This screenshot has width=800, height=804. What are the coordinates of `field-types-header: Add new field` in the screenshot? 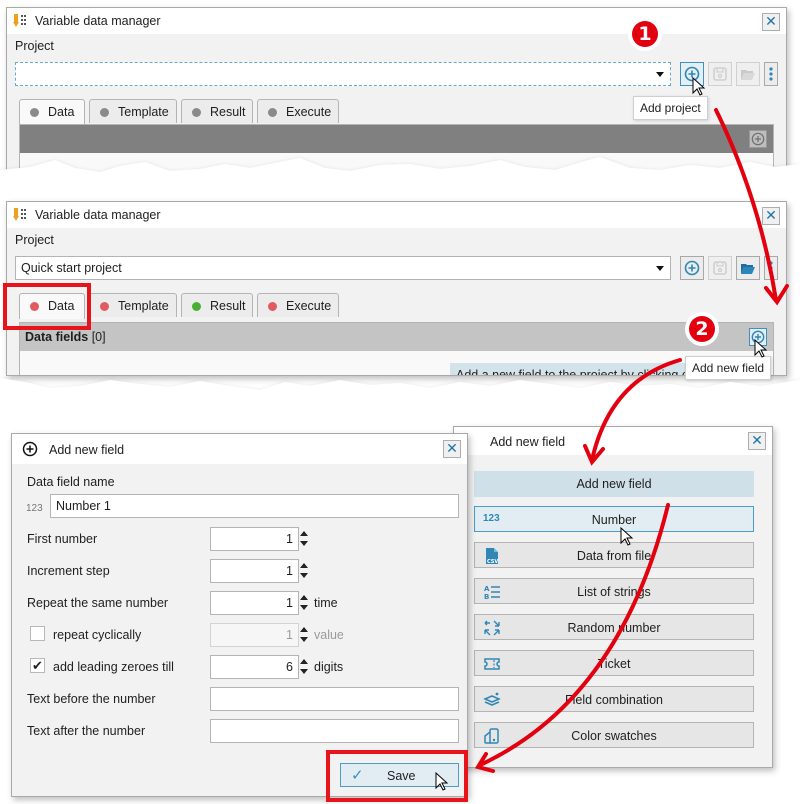 It's located at (614, 484).